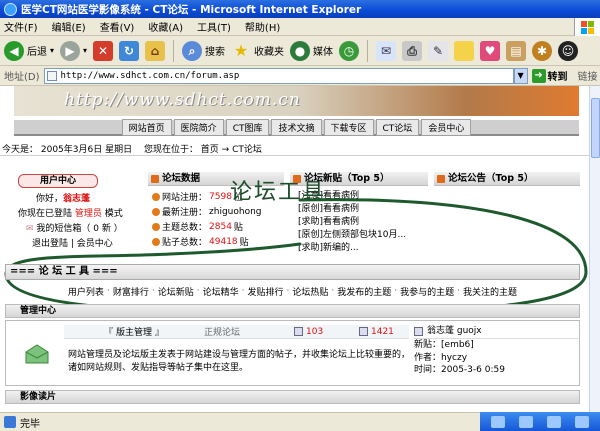  Describe the element at coordinates (427, 291) in the screenshot. I see `tool-joined-topics: 我参与的主题` at that location.